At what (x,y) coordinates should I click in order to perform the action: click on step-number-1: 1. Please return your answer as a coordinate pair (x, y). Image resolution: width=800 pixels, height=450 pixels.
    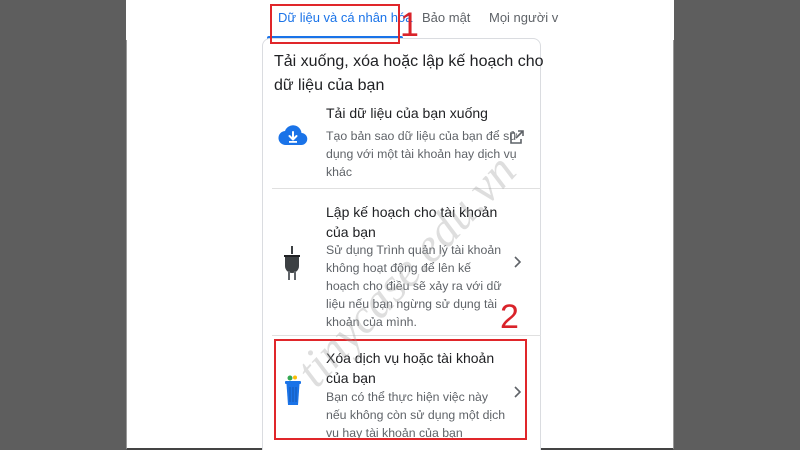
    Looking at the image, I should click on (409, 25).